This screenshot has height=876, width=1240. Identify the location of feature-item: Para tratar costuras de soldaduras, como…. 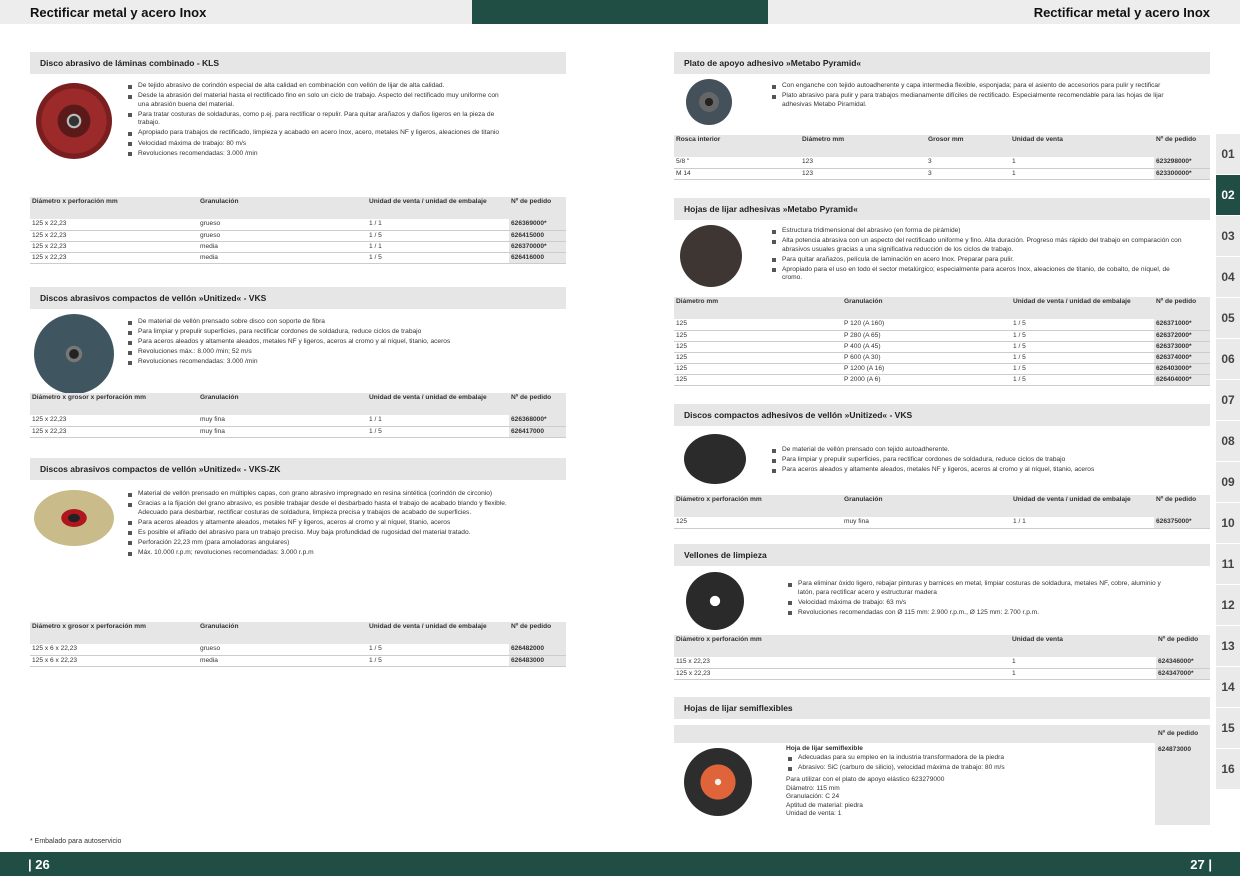
(316, 119).